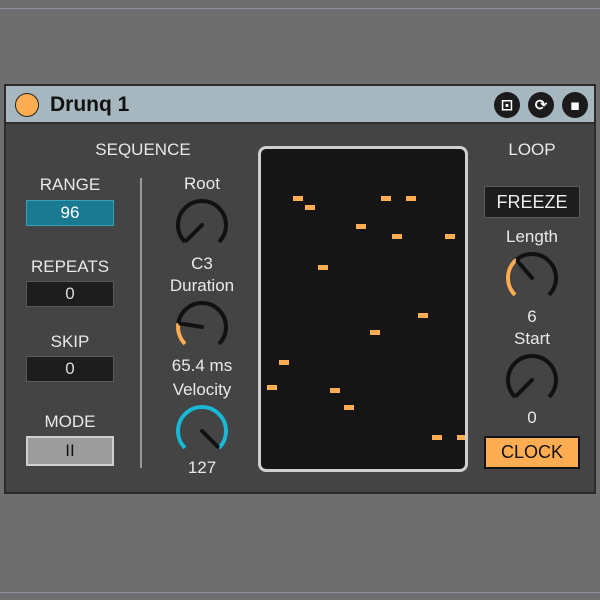 The height and width of the screenshot is (600, 600). What do you see at coordinates (532, 316) in the screenshot?
I see `length-value: 6` at bounding box center [532, 316].